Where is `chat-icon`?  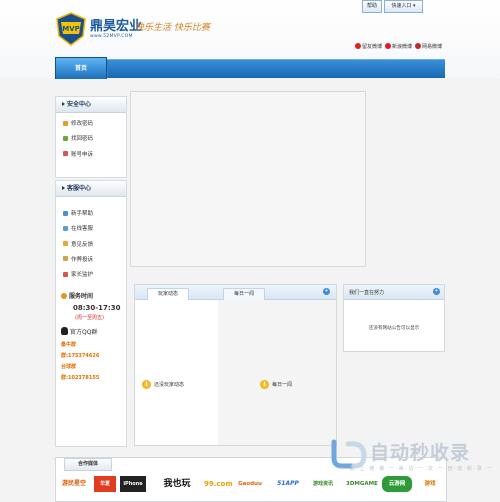 chat-icon is located at coordinates (65, 228).